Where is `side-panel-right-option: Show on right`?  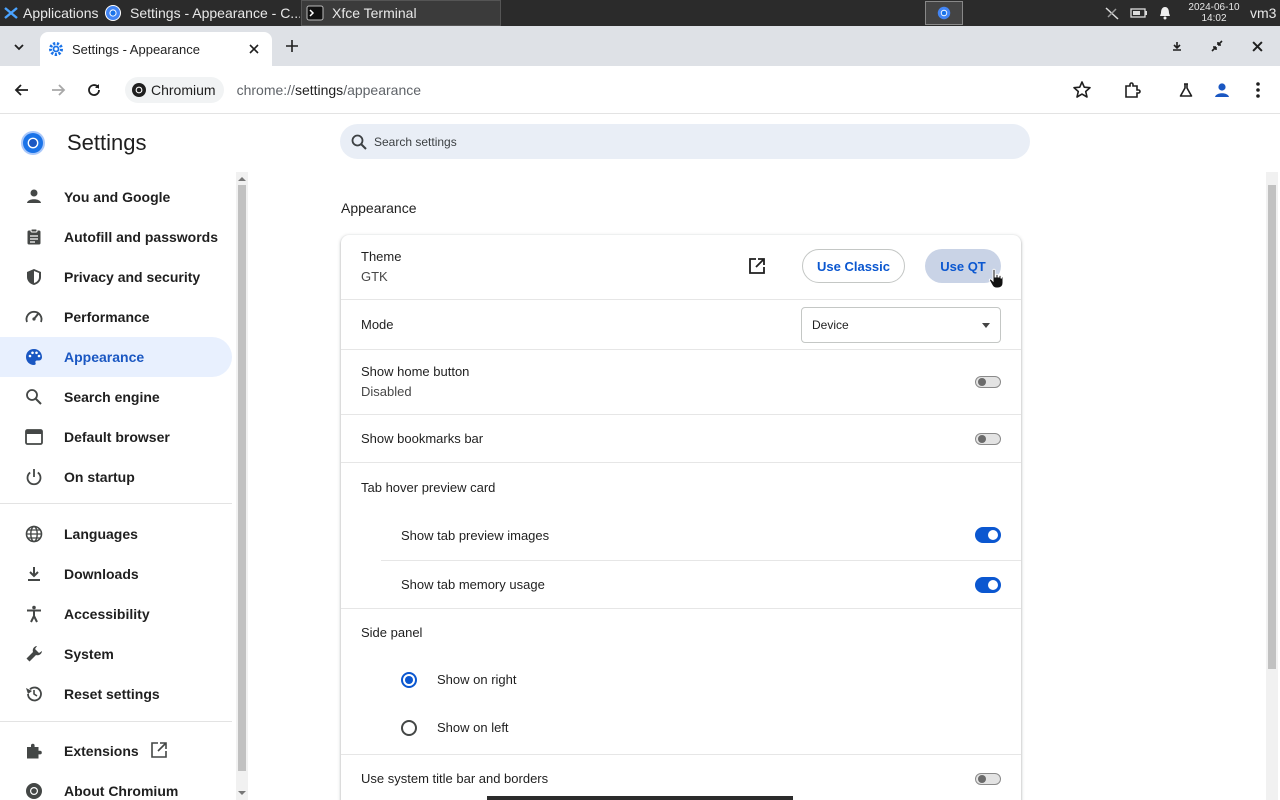
side-panel-right-option: Show on right is located at coordinates (701, 680).